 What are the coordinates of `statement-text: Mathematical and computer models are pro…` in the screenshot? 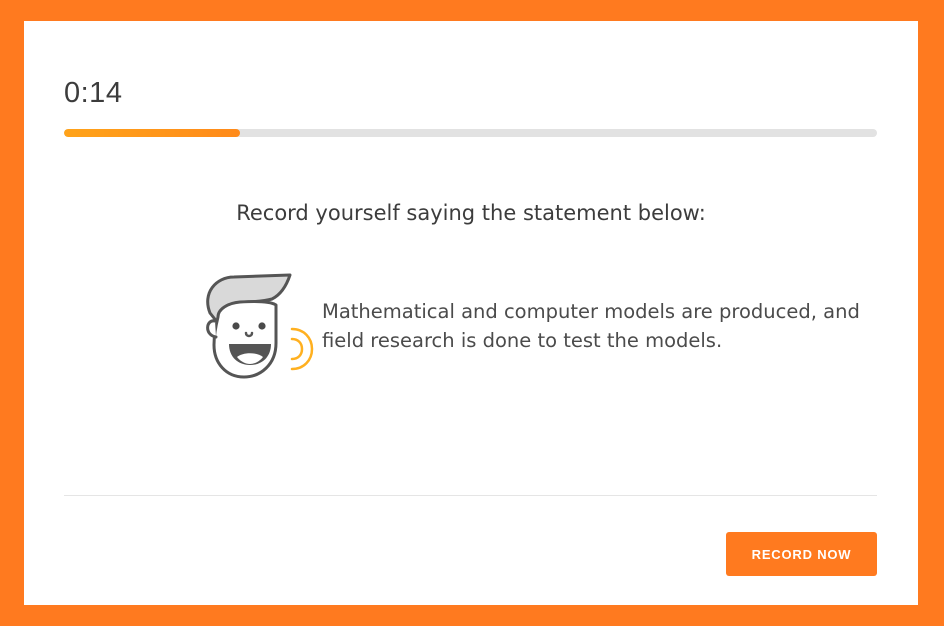 It's located at (591, 326).